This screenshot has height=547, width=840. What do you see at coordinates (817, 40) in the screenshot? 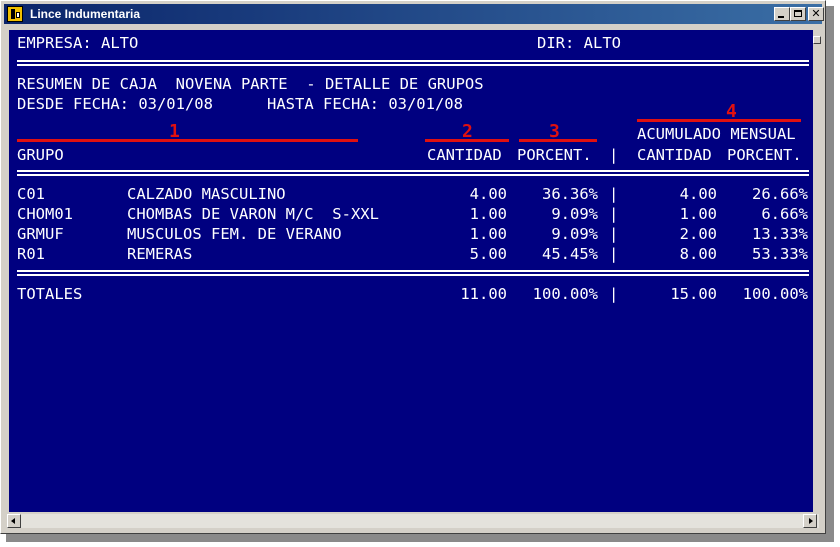
I see `vertical-scroll-thumb` at bounding box center [817, 40].